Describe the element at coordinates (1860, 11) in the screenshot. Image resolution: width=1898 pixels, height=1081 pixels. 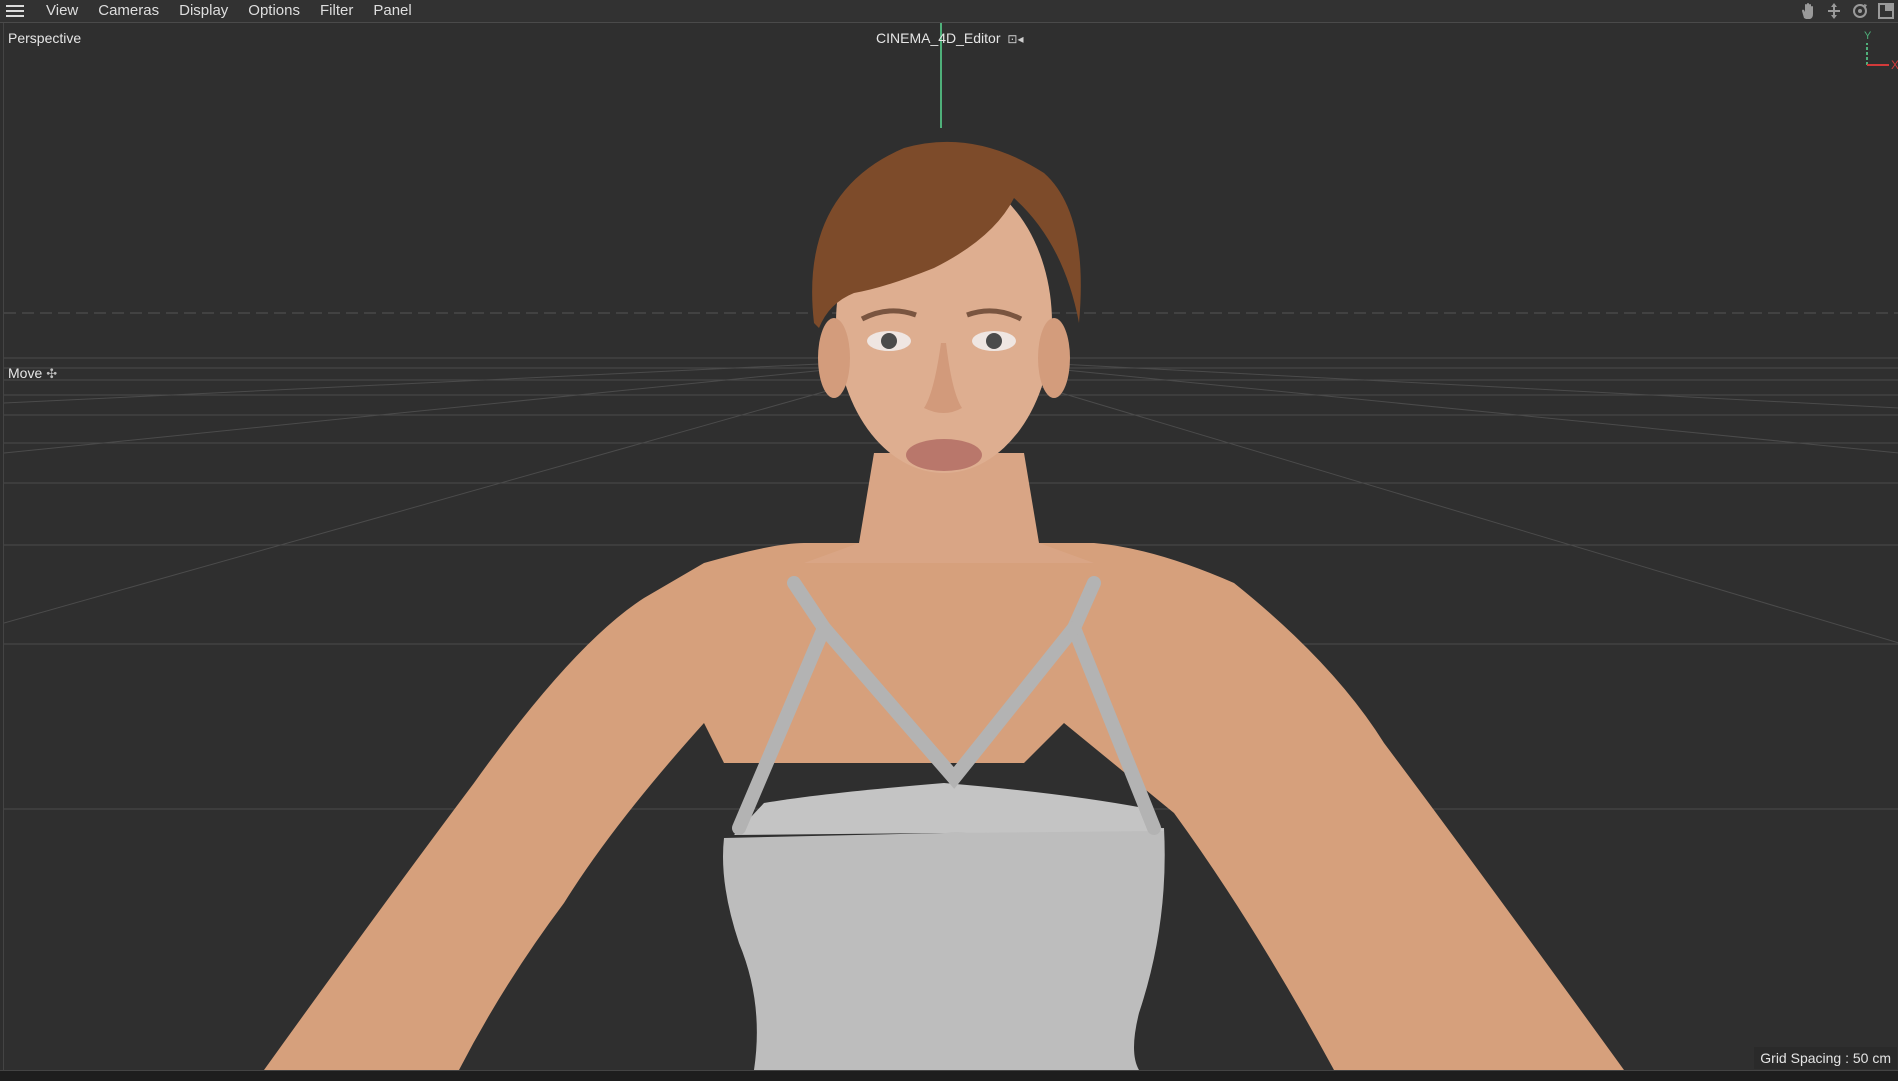
I see `rotate-orbit-icon` at that location.